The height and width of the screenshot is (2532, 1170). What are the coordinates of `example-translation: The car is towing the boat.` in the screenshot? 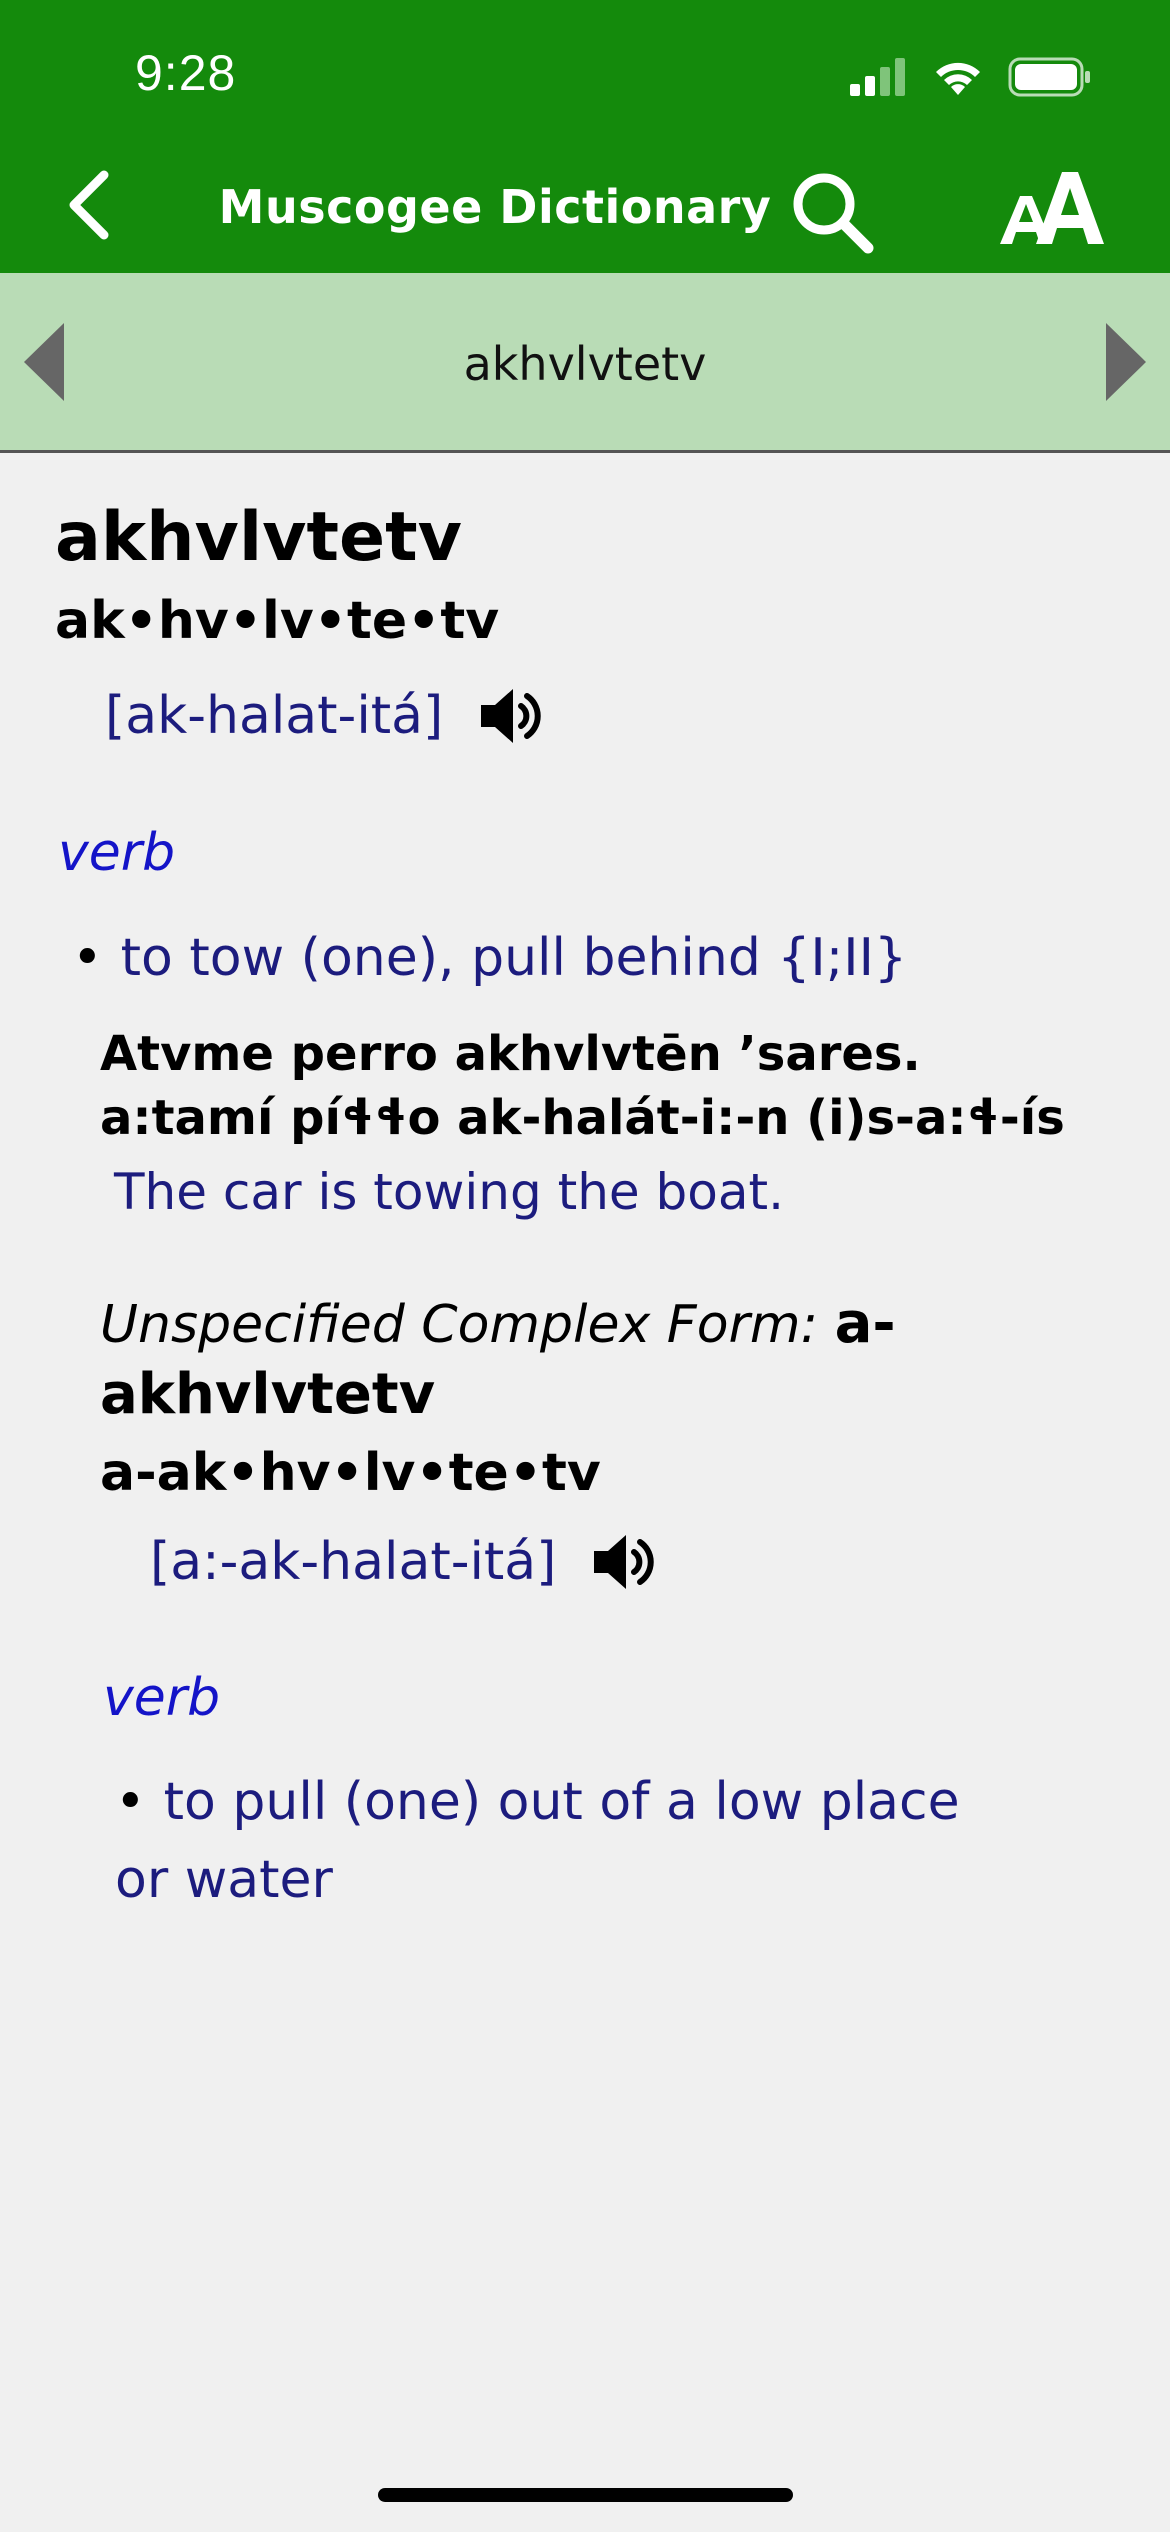 It's located at (449, 1192).